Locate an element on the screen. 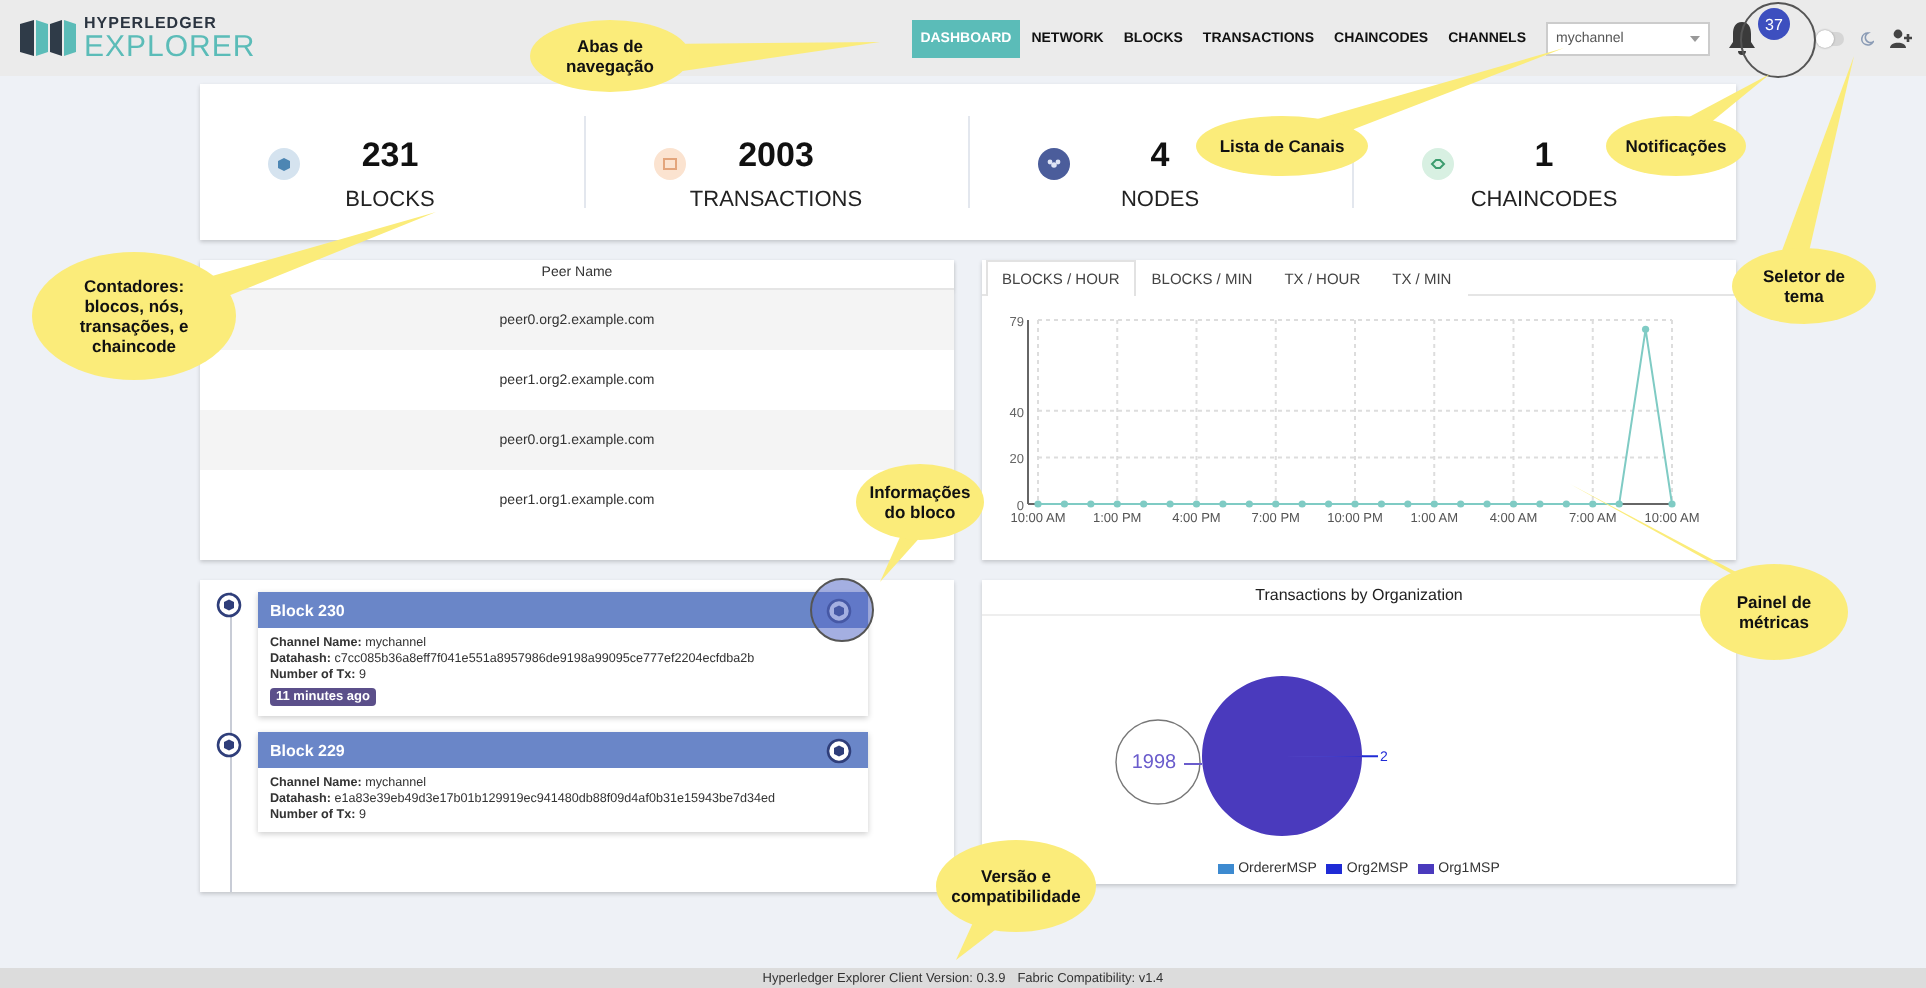  block-title: Block 230 is located at coordinates (307, 610).